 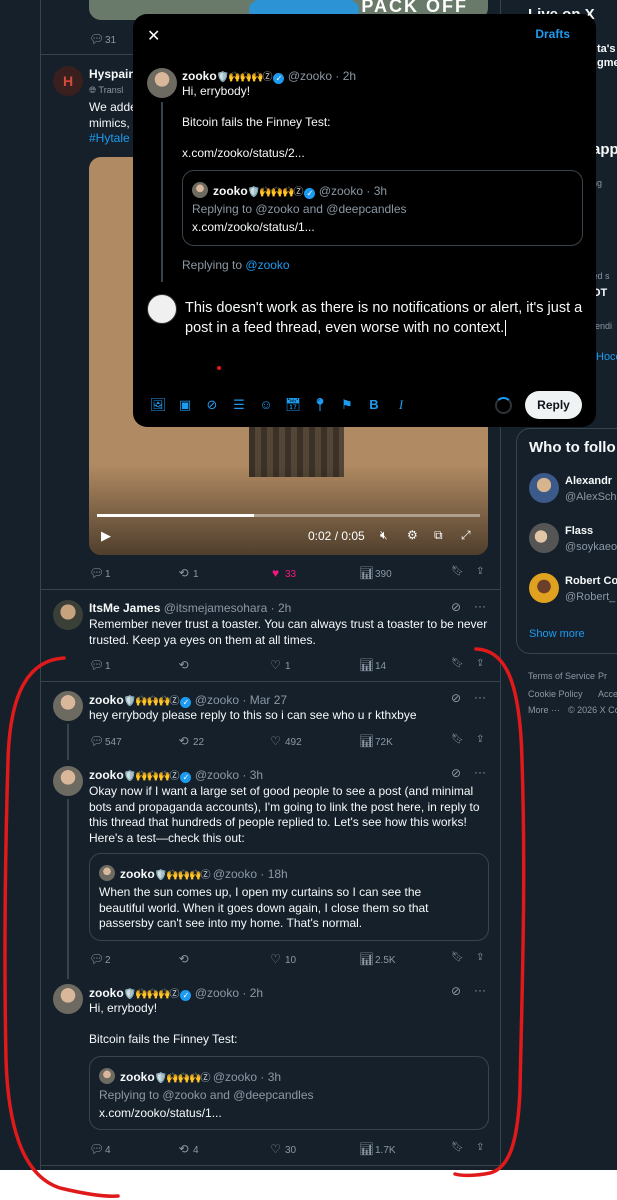 I want to click on divider, so click(x=271, y=1165).